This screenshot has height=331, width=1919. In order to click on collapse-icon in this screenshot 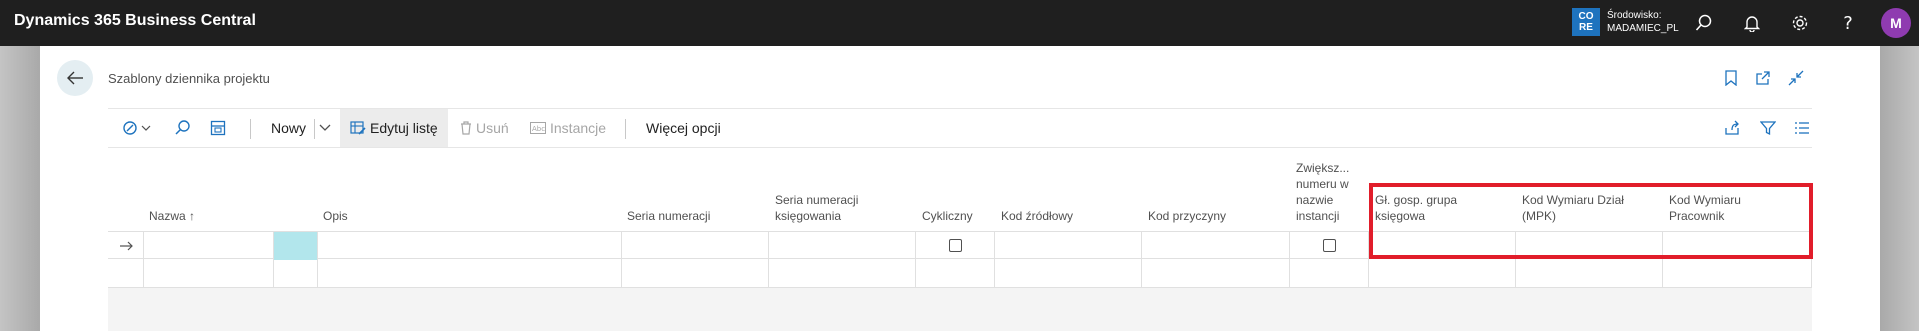, I will do `click(1796, 78)`.